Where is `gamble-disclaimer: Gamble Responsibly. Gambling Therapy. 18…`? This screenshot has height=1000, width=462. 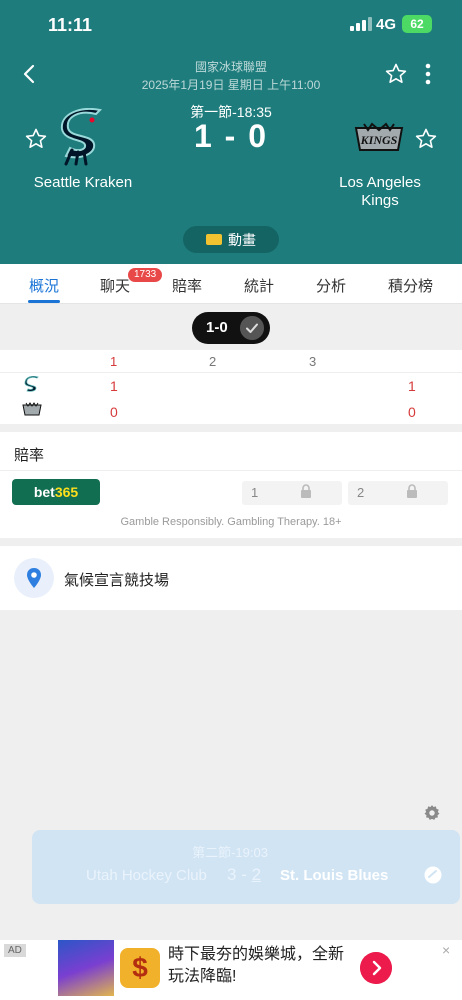
gamble-disclaimer: Gamble Responsibly. Gambling Therapy. 18… is located at coordinates (231, 522).